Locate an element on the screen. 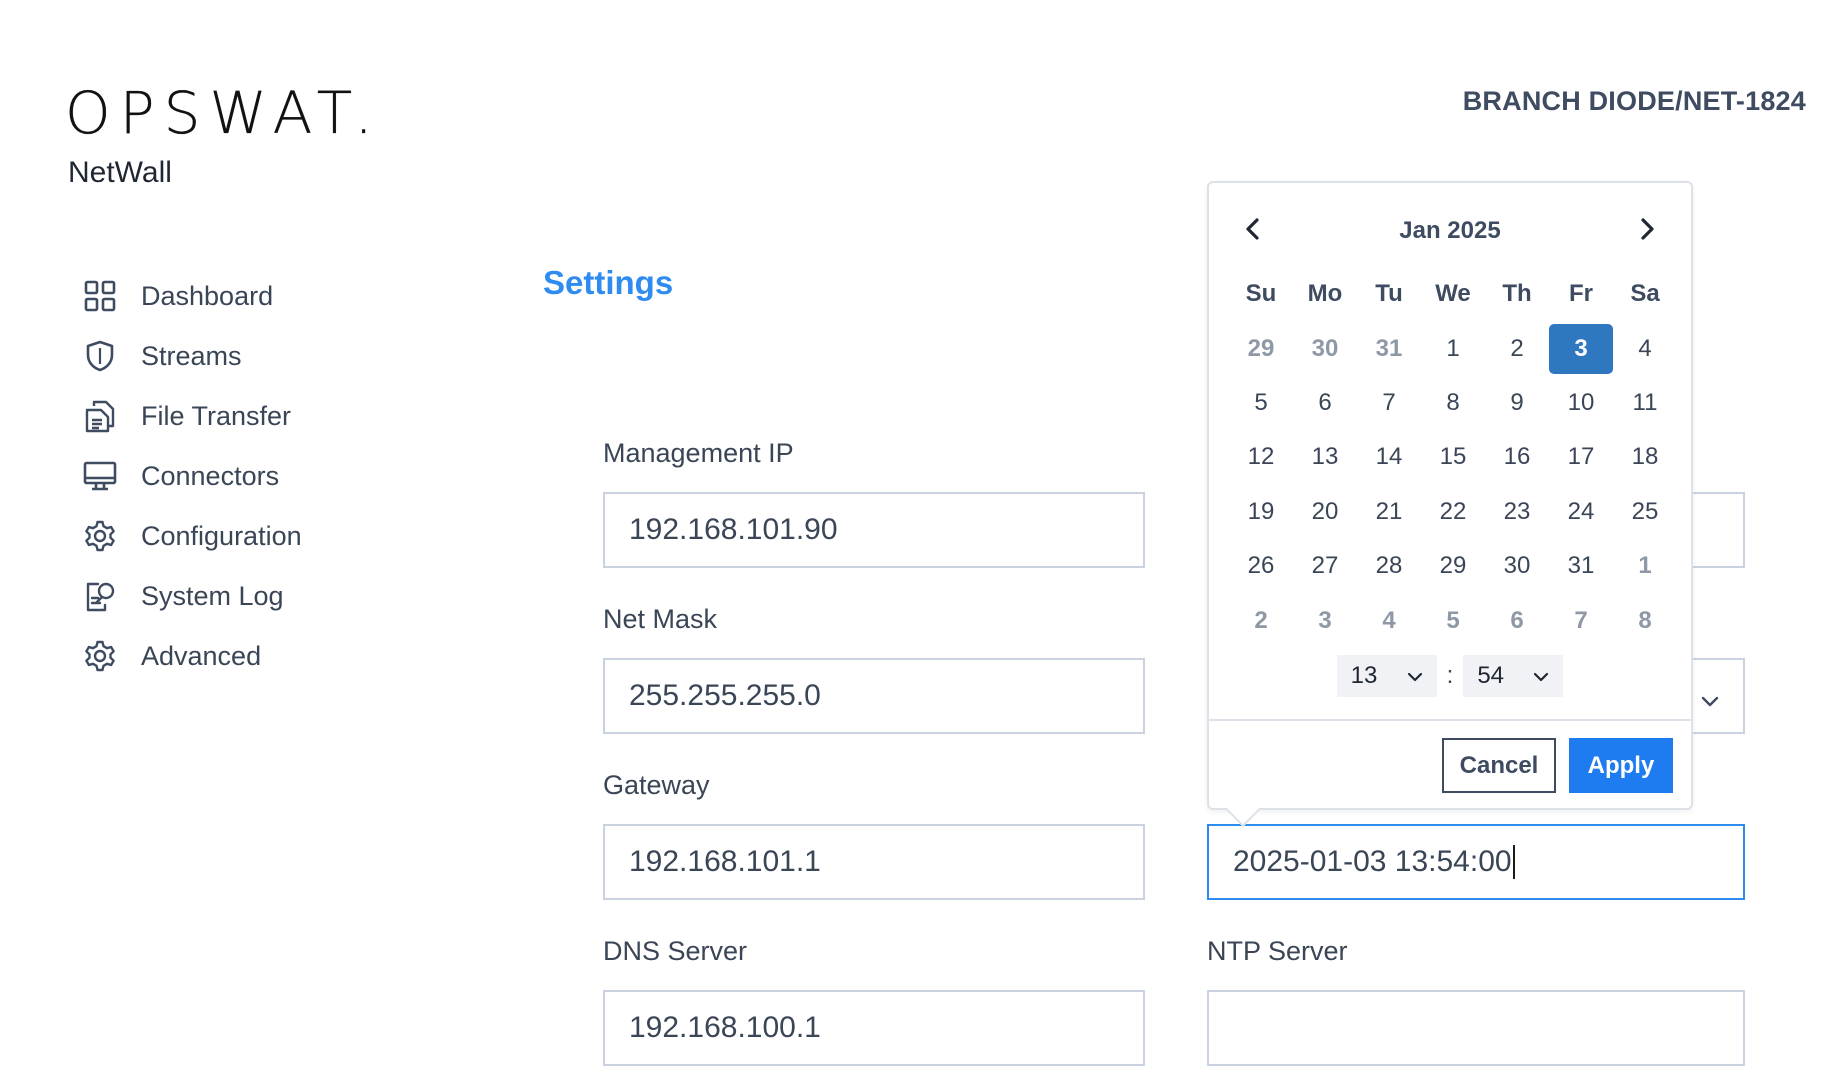 Image resolution: width=1830 pixels, height=1074 pixels. calendar-day: 4 is located at coordinates (1645, 349).